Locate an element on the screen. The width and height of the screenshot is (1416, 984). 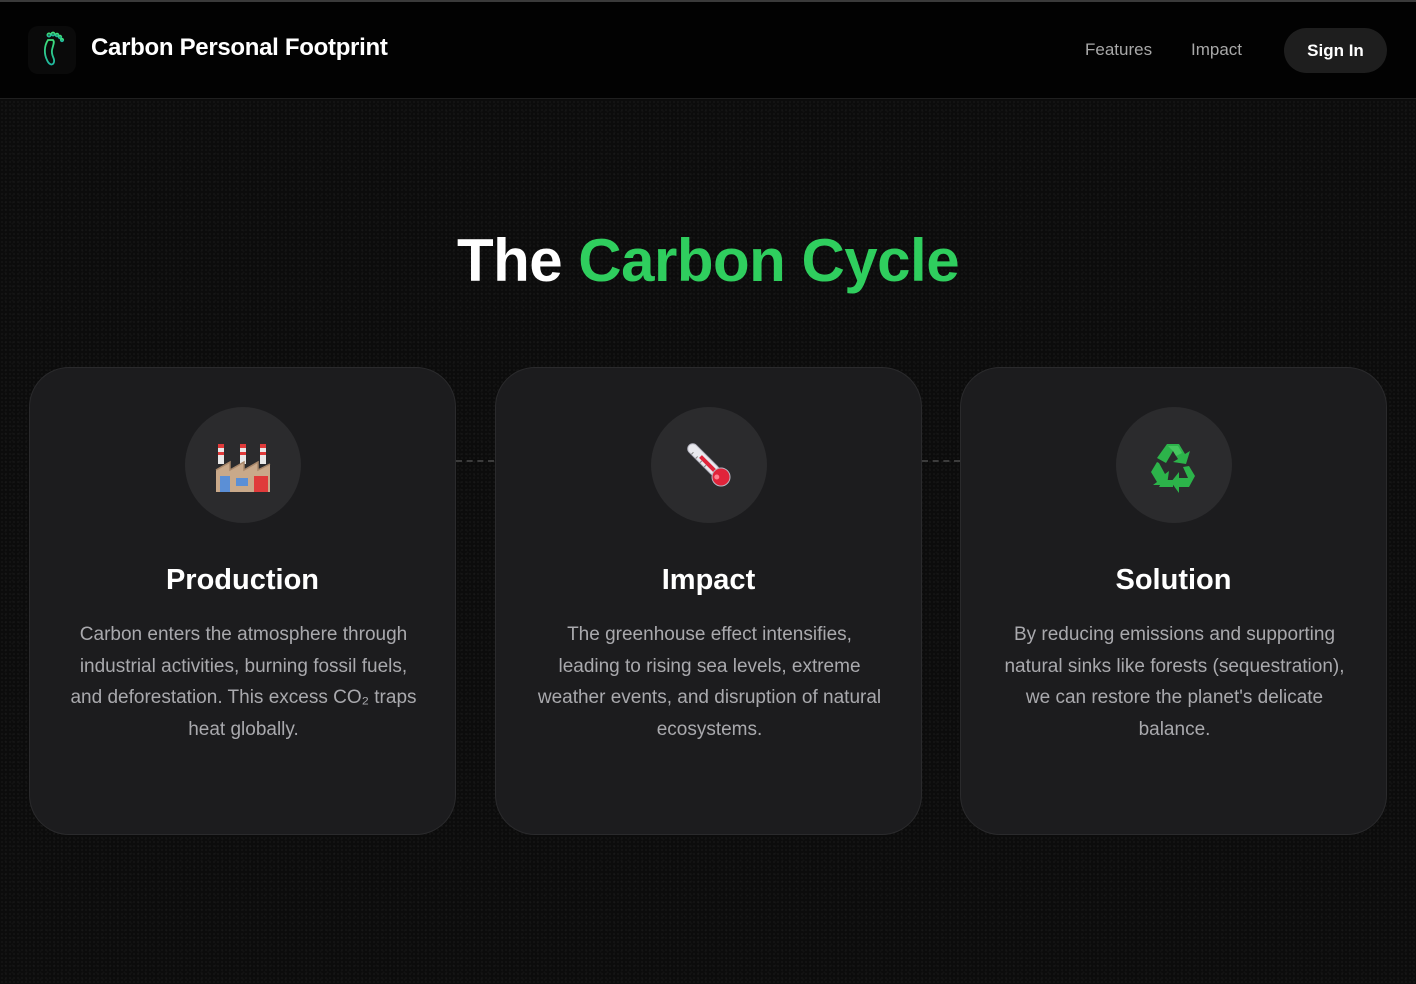
brand-name: Carbon Personal Footprint is located at coordinates (239, 48).